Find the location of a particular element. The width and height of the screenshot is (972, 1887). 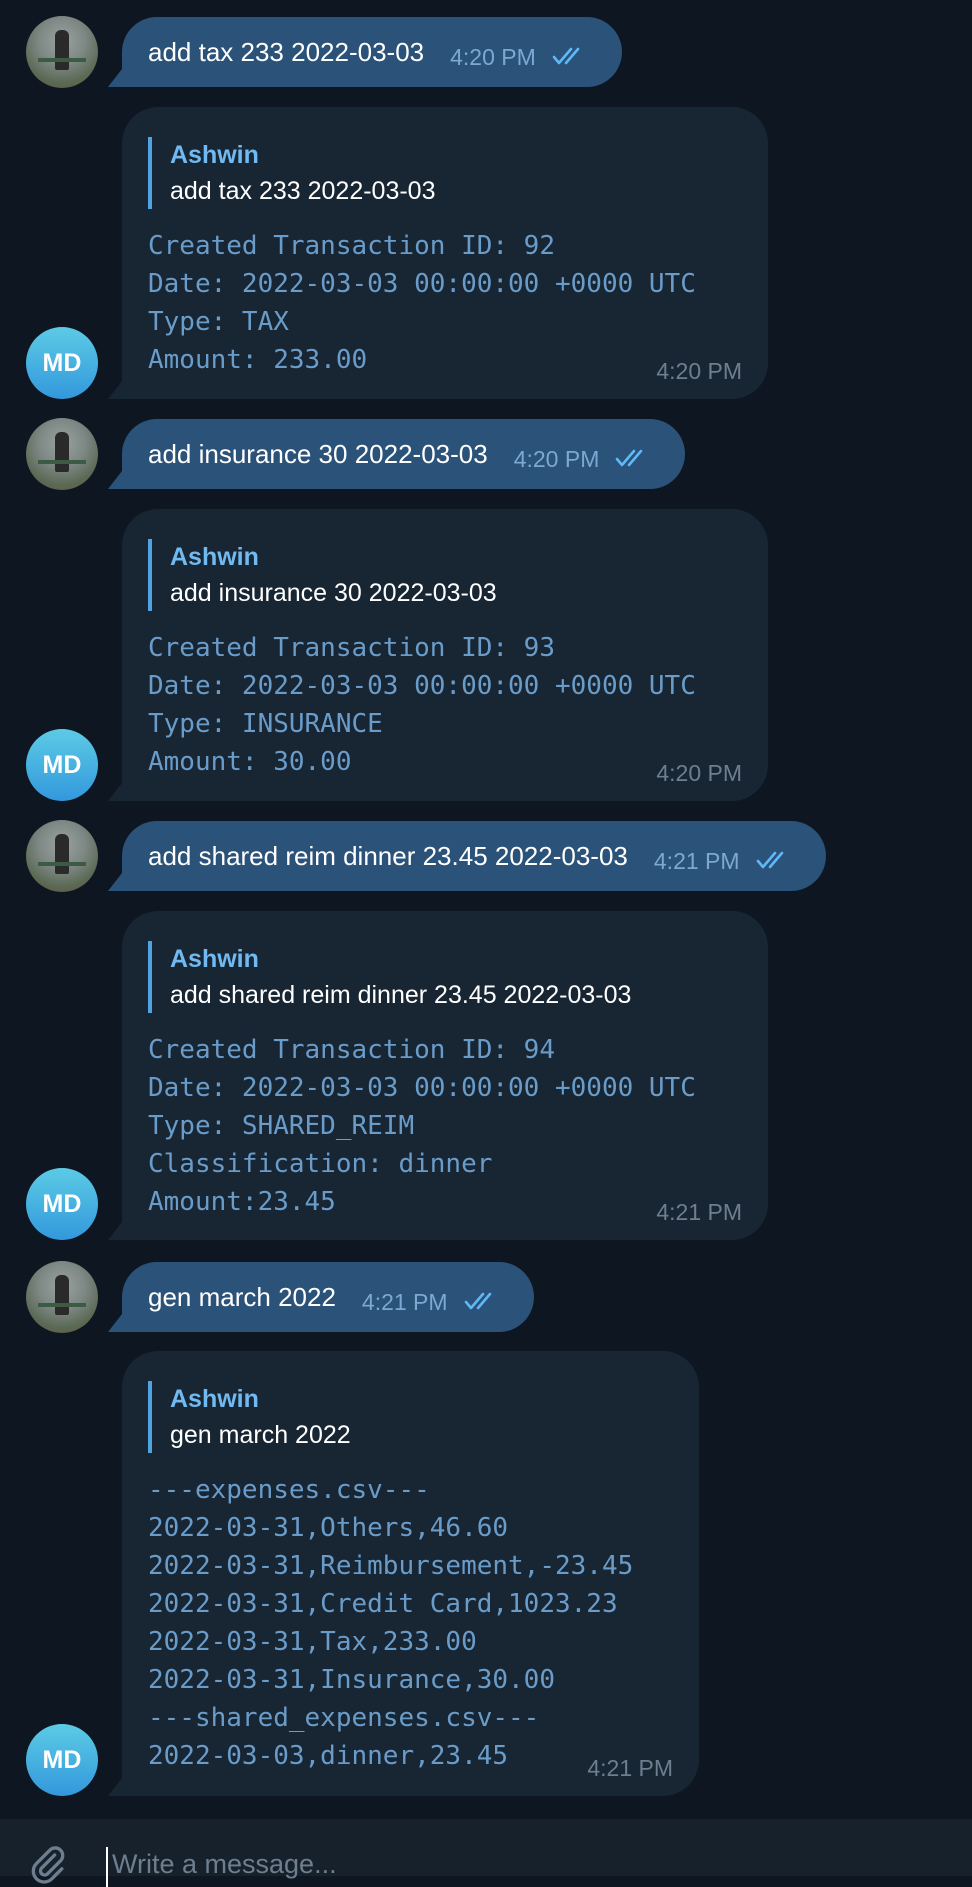

outgoing-message: add tax 233 2022-03-03 4:20 PM is located at coordinates (372, 52).